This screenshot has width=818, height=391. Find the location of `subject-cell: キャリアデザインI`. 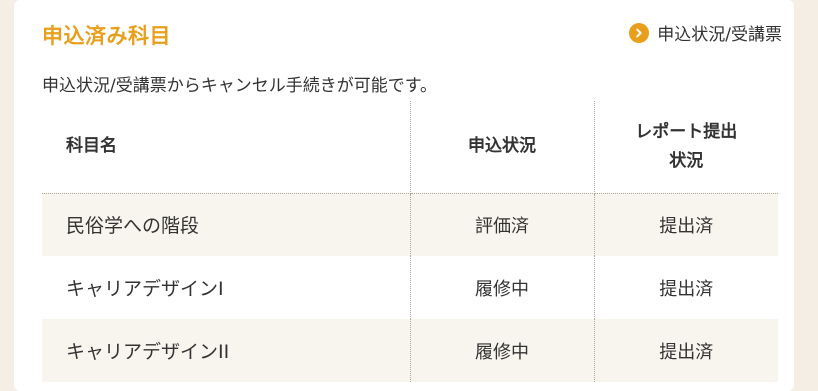

subject-cell: キャリアデザインI is located at coordinates (226, 287).